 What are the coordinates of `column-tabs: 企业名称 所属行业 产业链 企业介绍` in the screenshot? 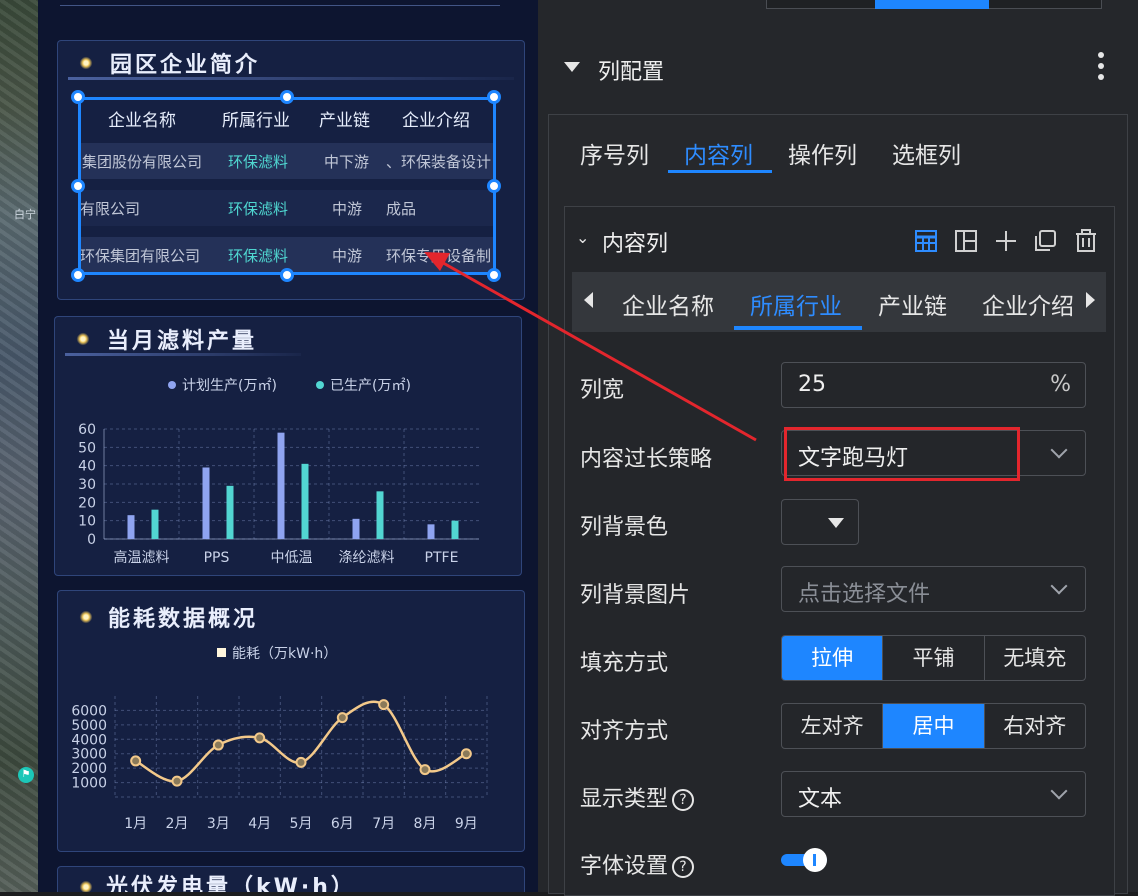 It's located at (839, 302).